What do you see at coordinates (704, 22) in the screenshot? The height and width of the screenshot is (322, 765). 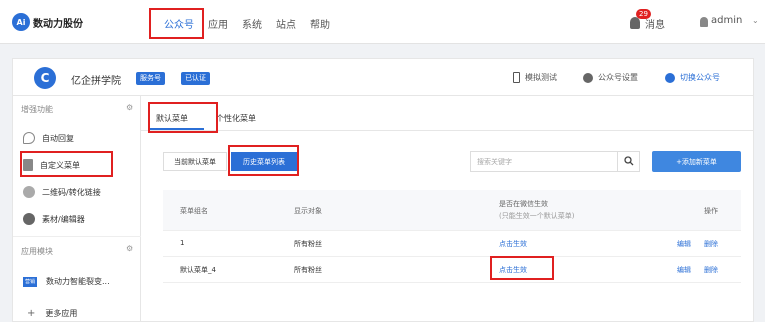 I see `user-icon` at bounding box center [704, 22].